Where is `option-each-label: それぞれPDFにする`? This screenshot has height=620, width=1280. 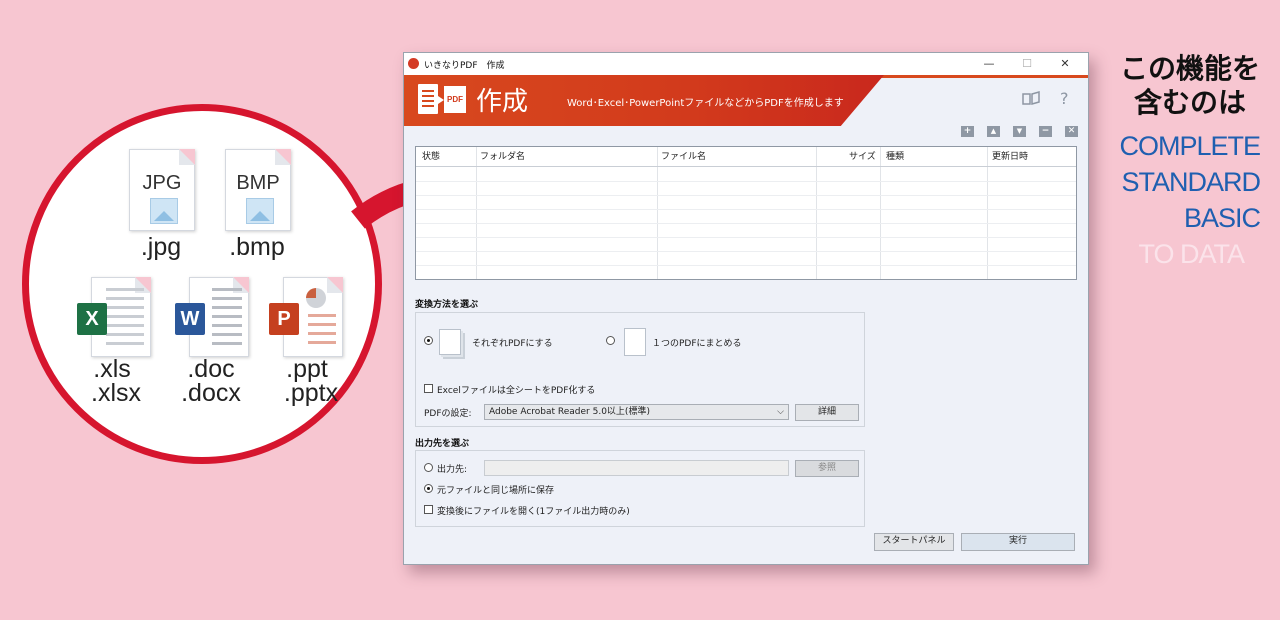
option-each-label: それぞれPDFにする is located at coordinates (512, 342).